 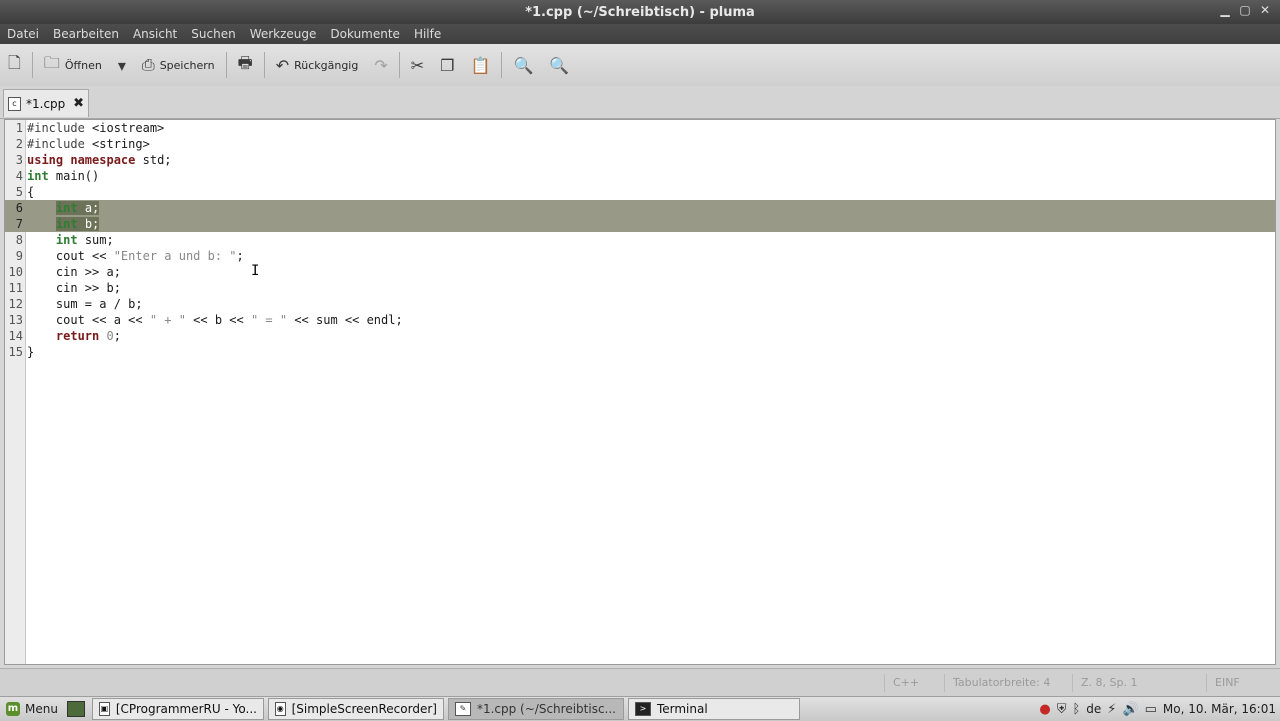 I want to click on clipboard-icon: 📋, so click(x=480, y=65).